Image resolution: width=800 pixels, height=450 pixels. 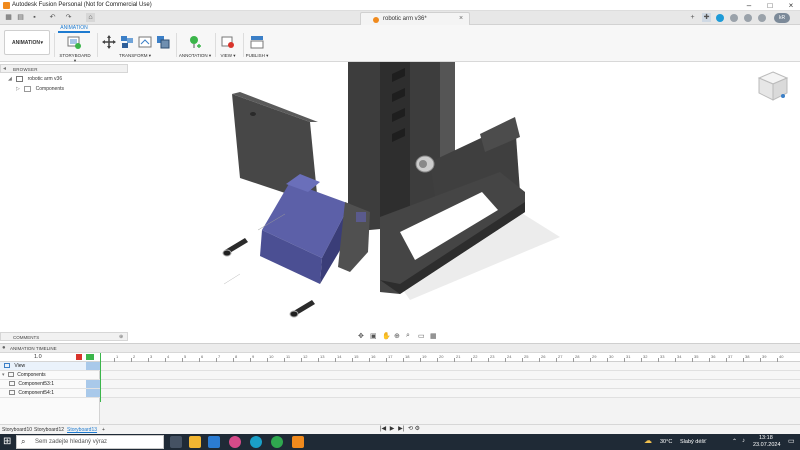 I want to click on add-comment-icon: ⊕, so click(x=121, y=337).